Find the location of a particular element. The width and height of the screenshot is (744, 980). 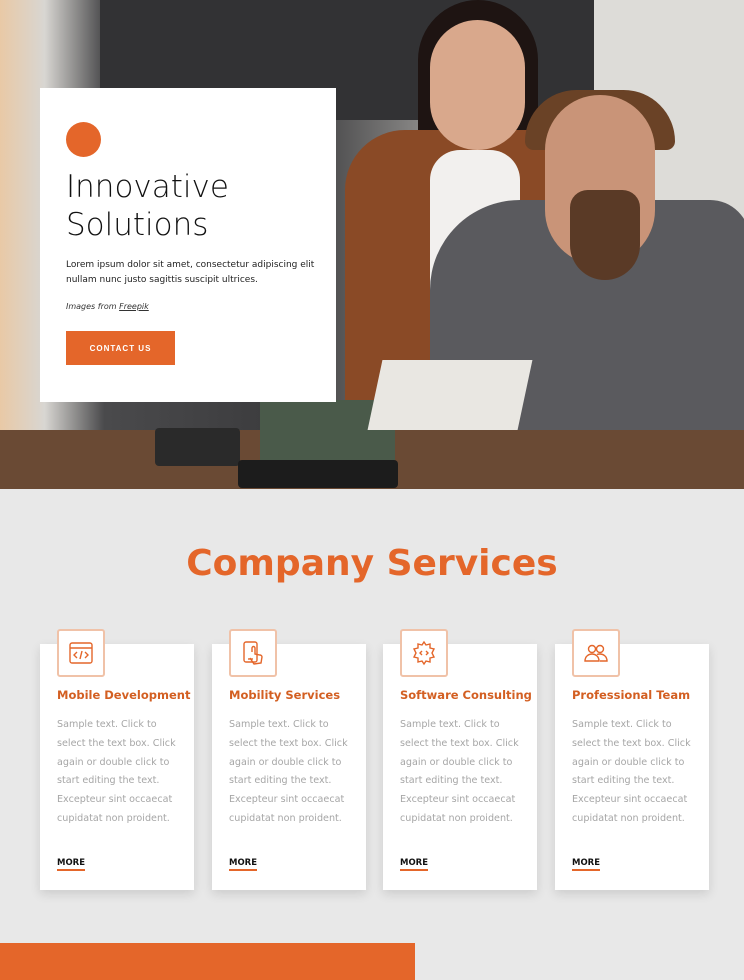

service-title: Mobility Services is located at coordinates (285, 695).